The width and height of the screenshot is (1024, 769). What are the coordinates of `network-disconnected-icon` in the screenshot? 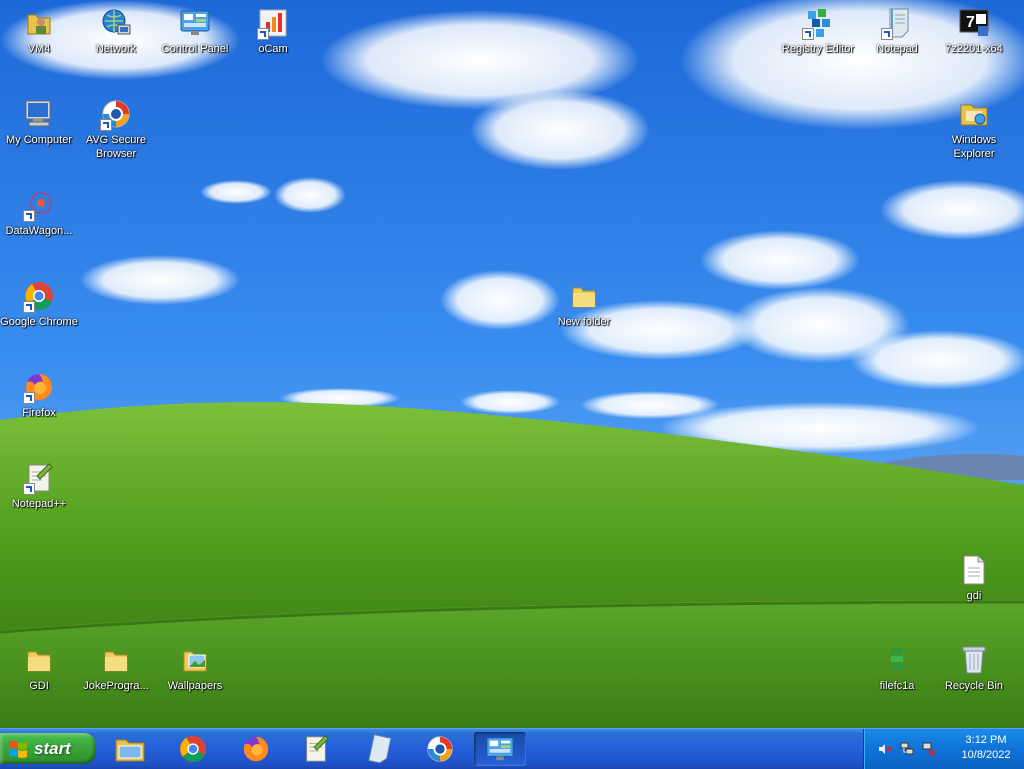 It's located at (929, 749).